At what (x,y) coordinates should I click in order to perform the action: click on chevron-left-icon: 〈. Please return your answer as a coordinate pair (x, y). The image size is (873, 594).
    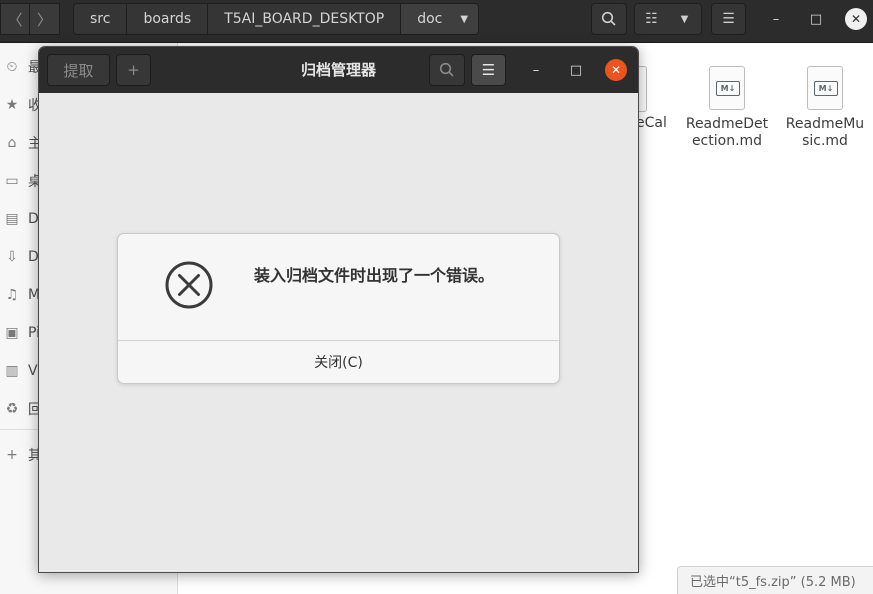
    Looking at the image, I should click on (15, 19).